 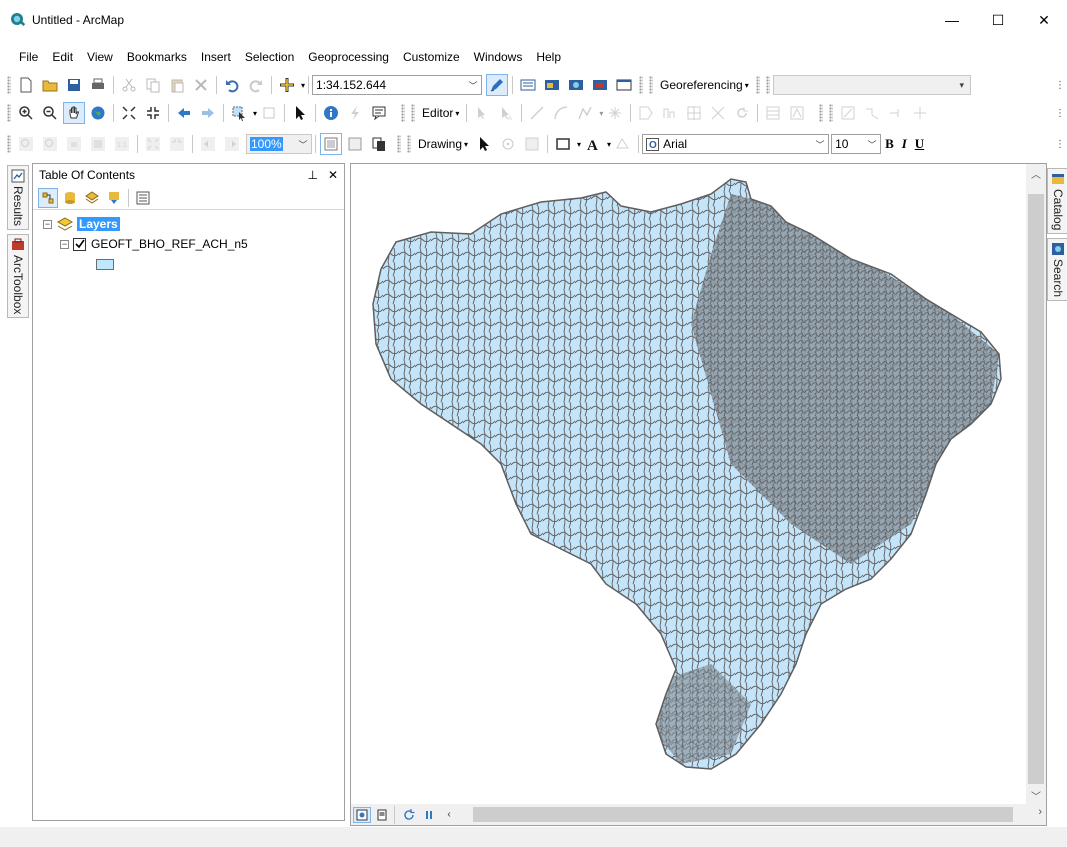 What do you see at coordinates (279, 144) in the screenshot?
I see `layout-zoom-combo: 100% ﹀` at bounding box center [279, 144].